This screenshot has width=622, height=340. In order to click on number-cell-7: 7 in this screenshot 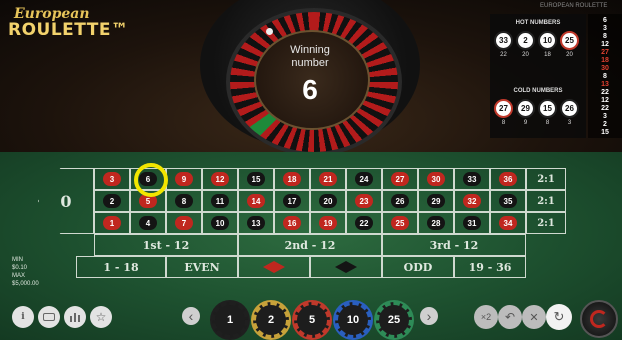, I will do `click(184, 223)`.